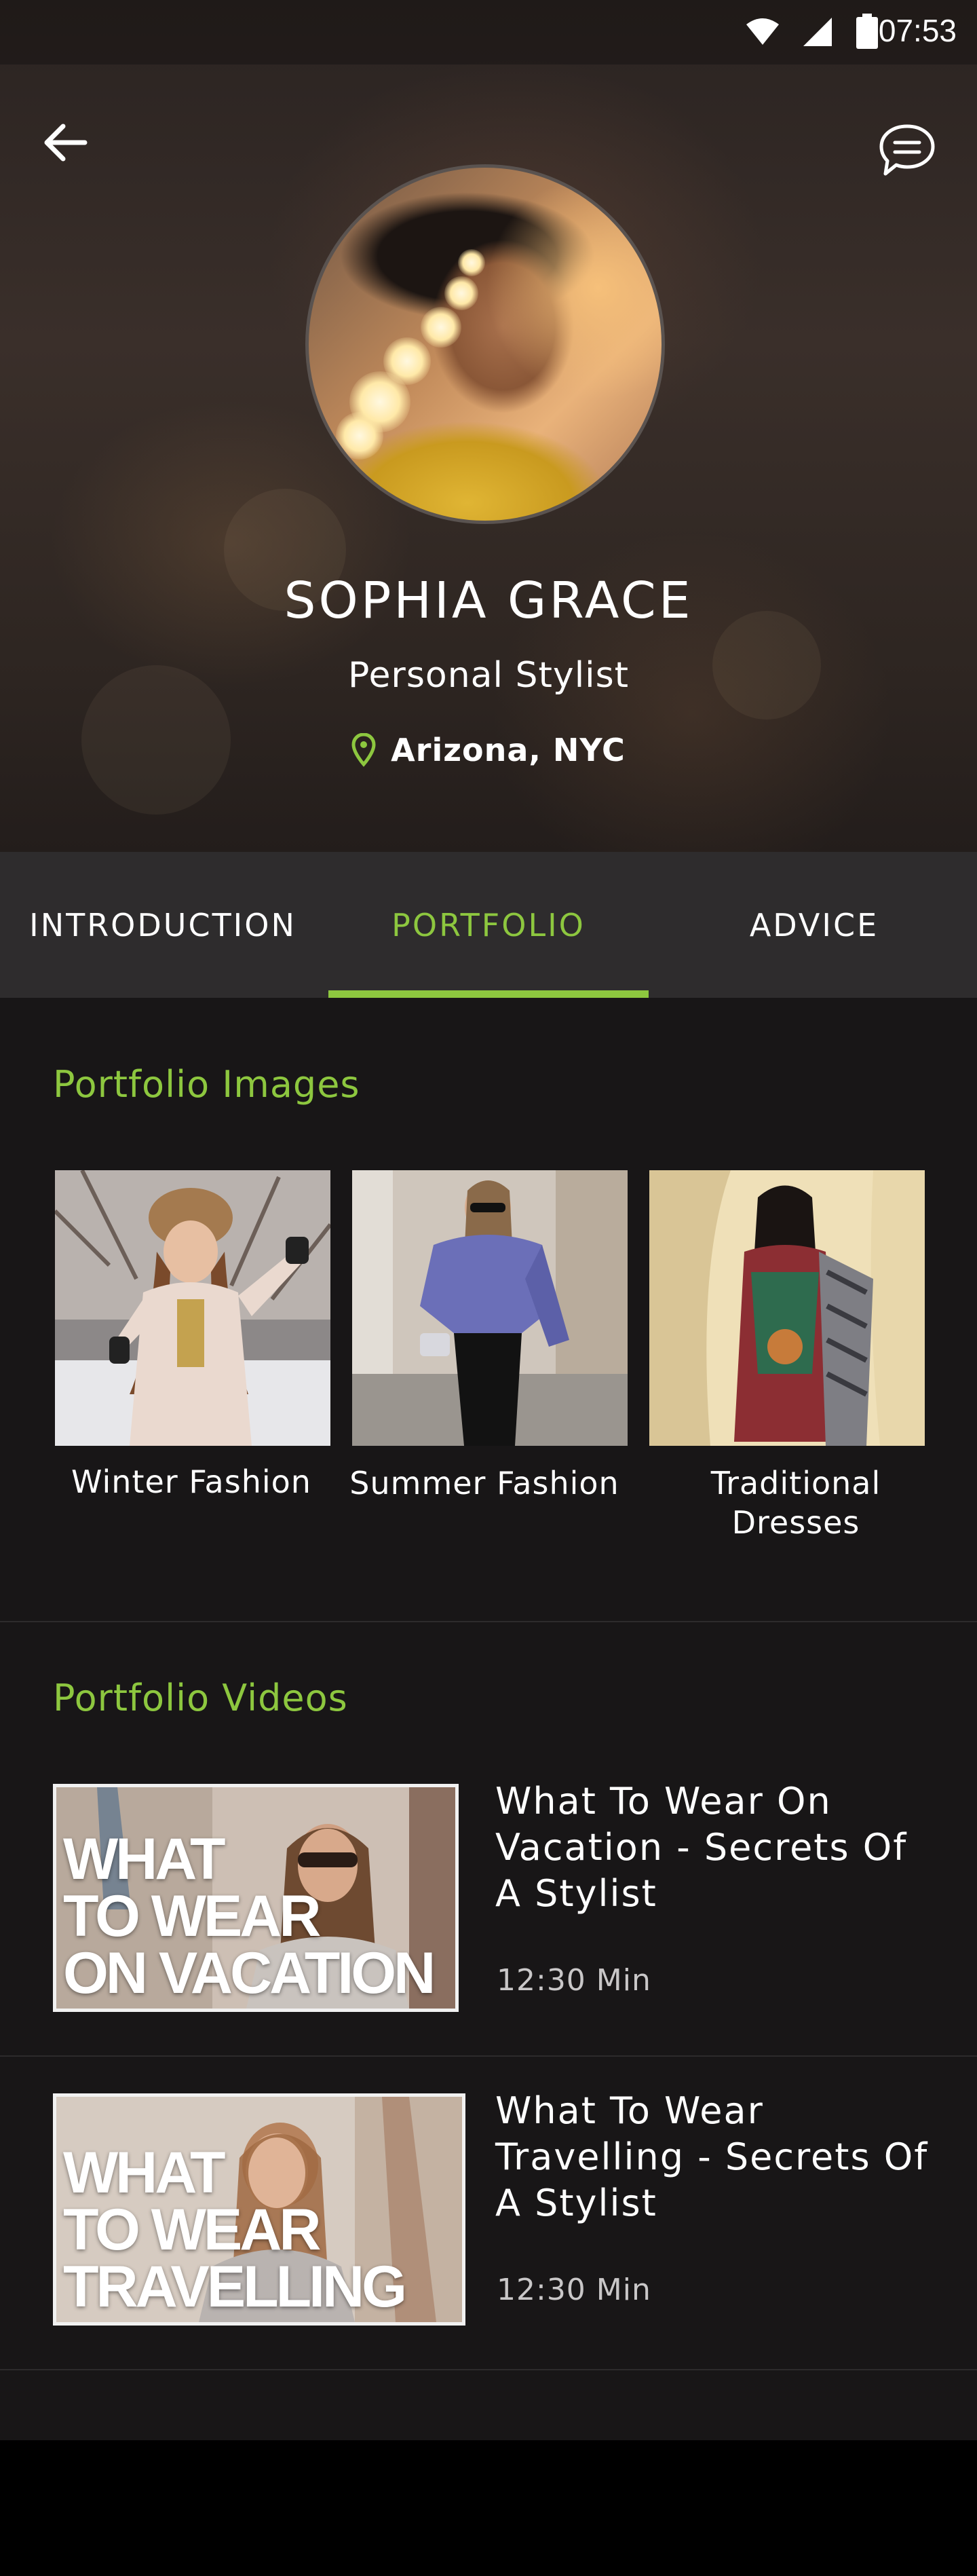 The width and height of the screenshot is (977, 2576). Describe the element at coordinates (201, 1698) in the screenshot. I see `portfolio-videos-title: Portfolio Videos` at that location.